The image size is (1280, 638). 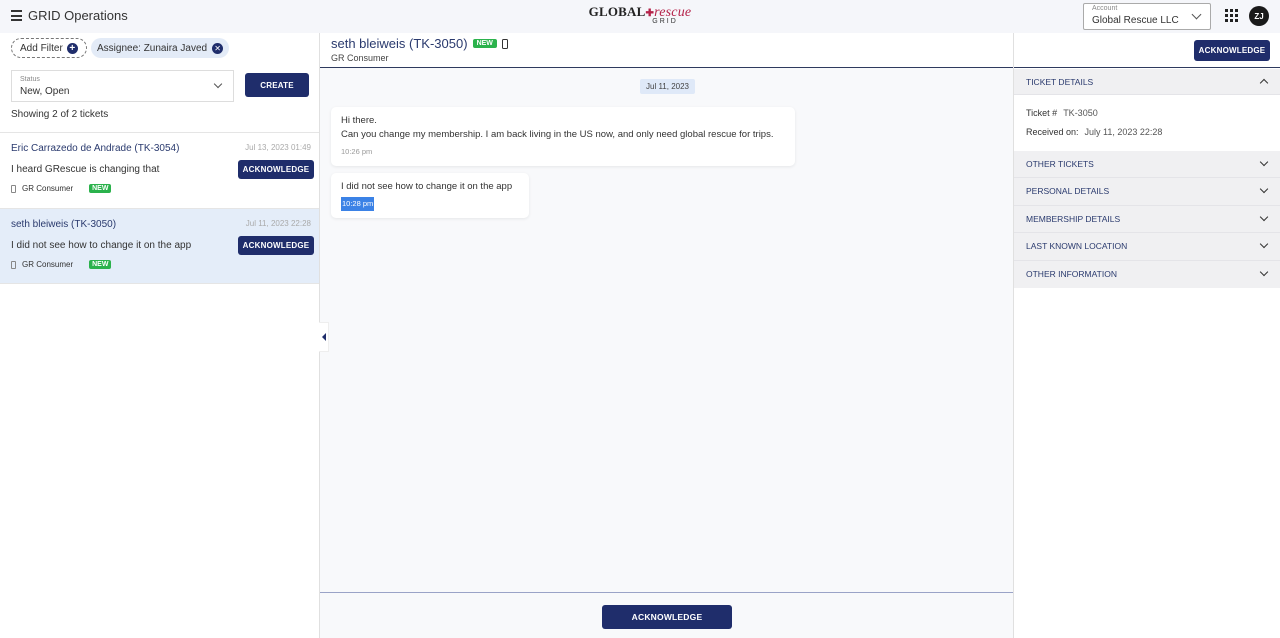 What do you see at coordinates (1147, 192) in the screenshot?
I see `accordion-personal-details: PERSONAL DETAILS` at bounding box center [1147, 192].